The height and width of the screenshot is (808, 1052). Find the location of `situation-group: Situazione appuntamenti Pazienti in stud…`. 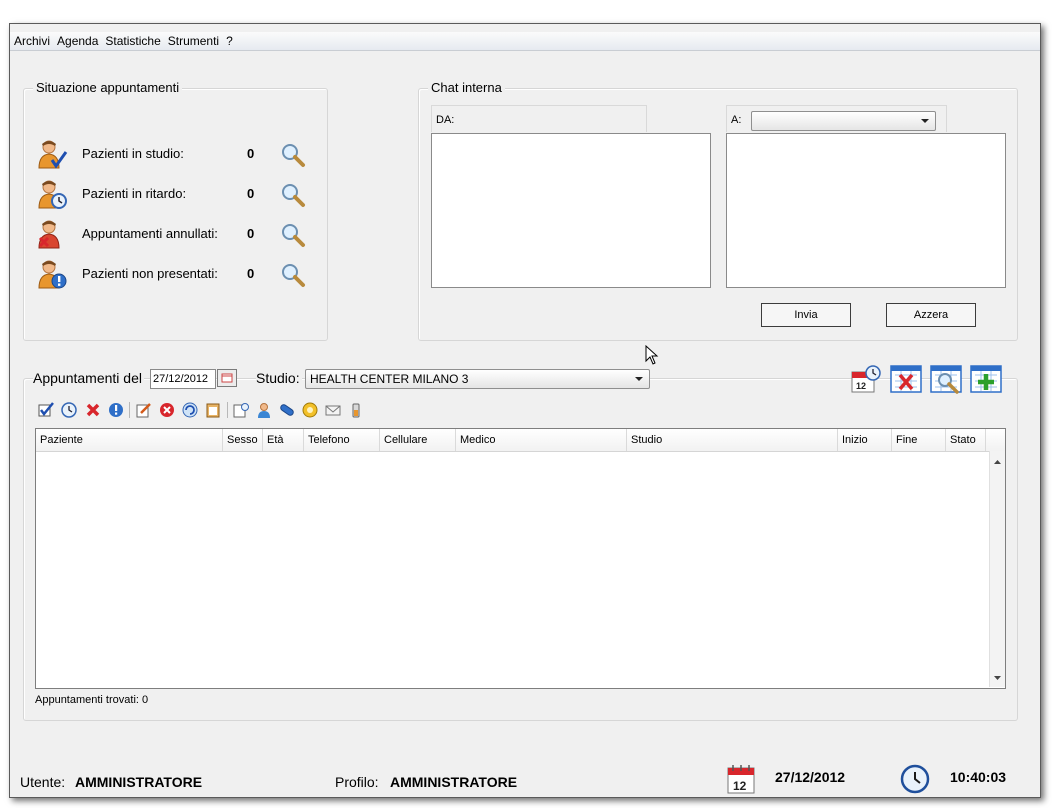

situation-group: Situazione appuntamenti Pazienti in stud… is located at coordinates (175, 210).